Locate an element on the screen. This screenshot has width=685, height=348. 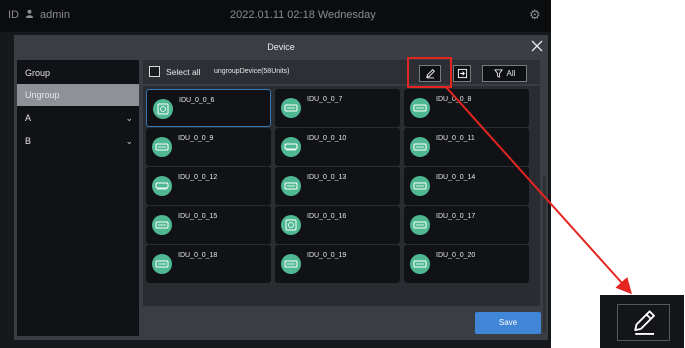
save-button: Save is located at coordinates (508, 323).